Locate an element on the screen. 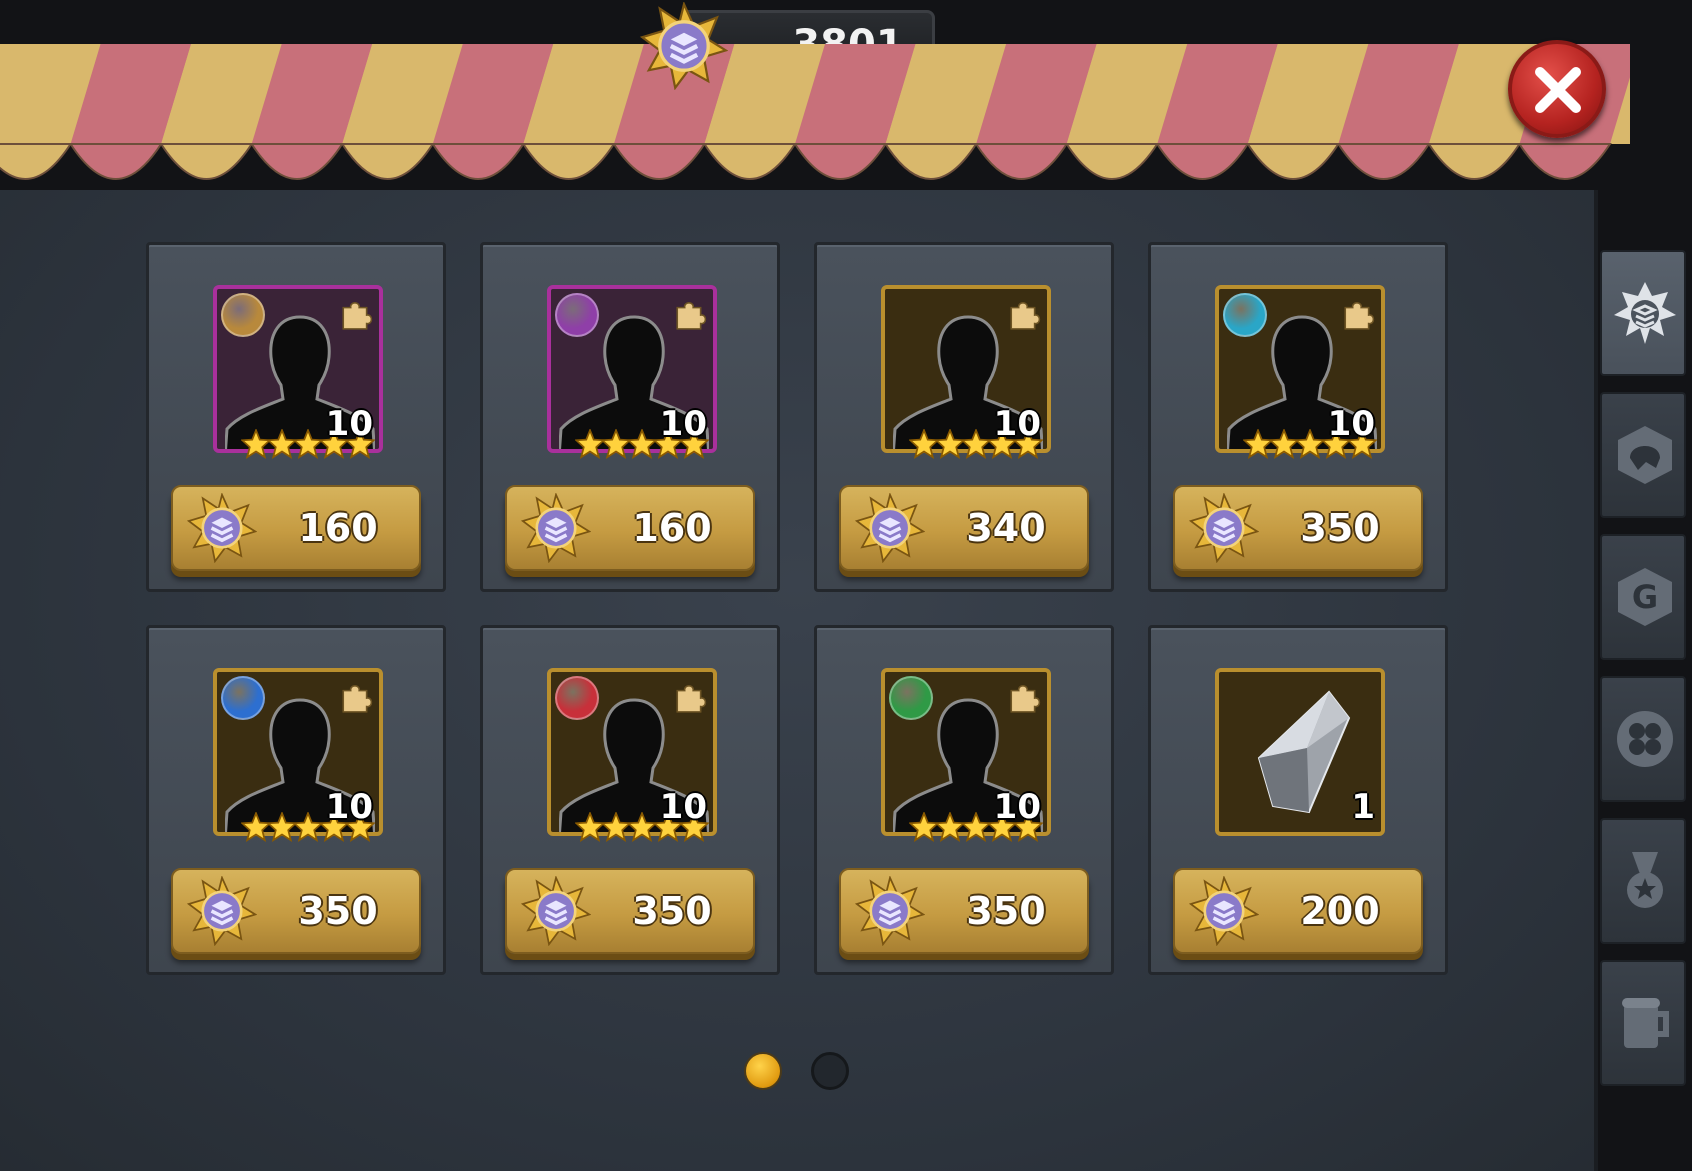  beer-mug-icon is located at coordinates (1645, 1023).